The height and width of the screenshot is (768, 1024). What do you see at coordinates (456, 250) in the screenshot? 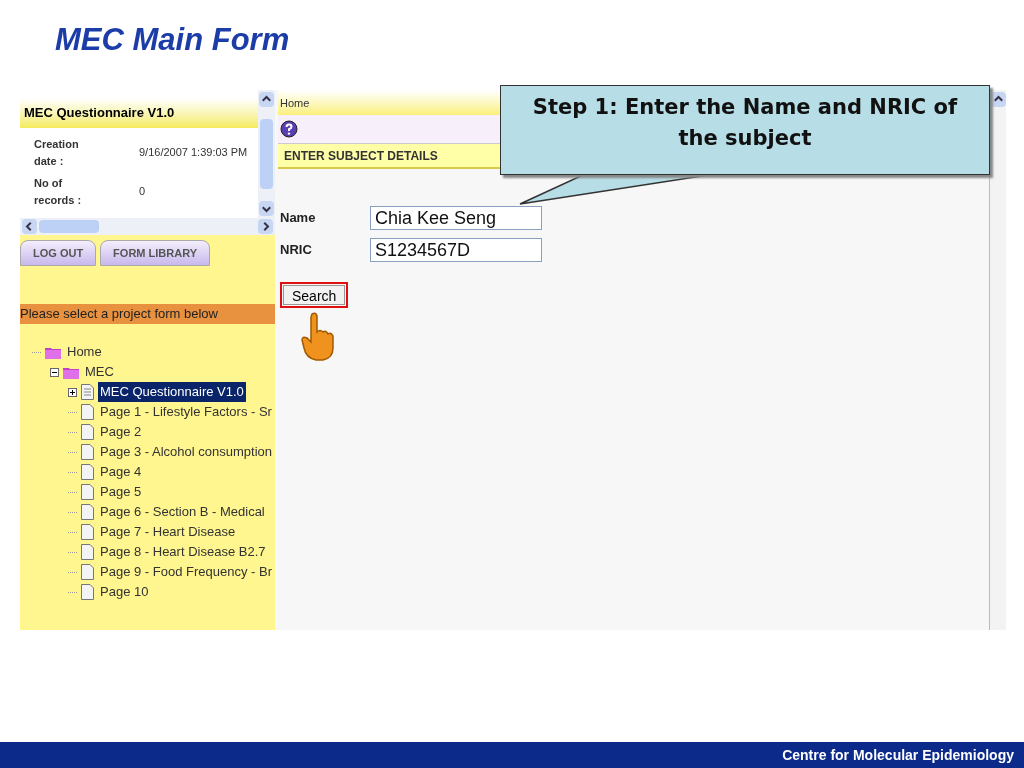
I see `text-input: S1234567D` at bounding box center [456, 250].